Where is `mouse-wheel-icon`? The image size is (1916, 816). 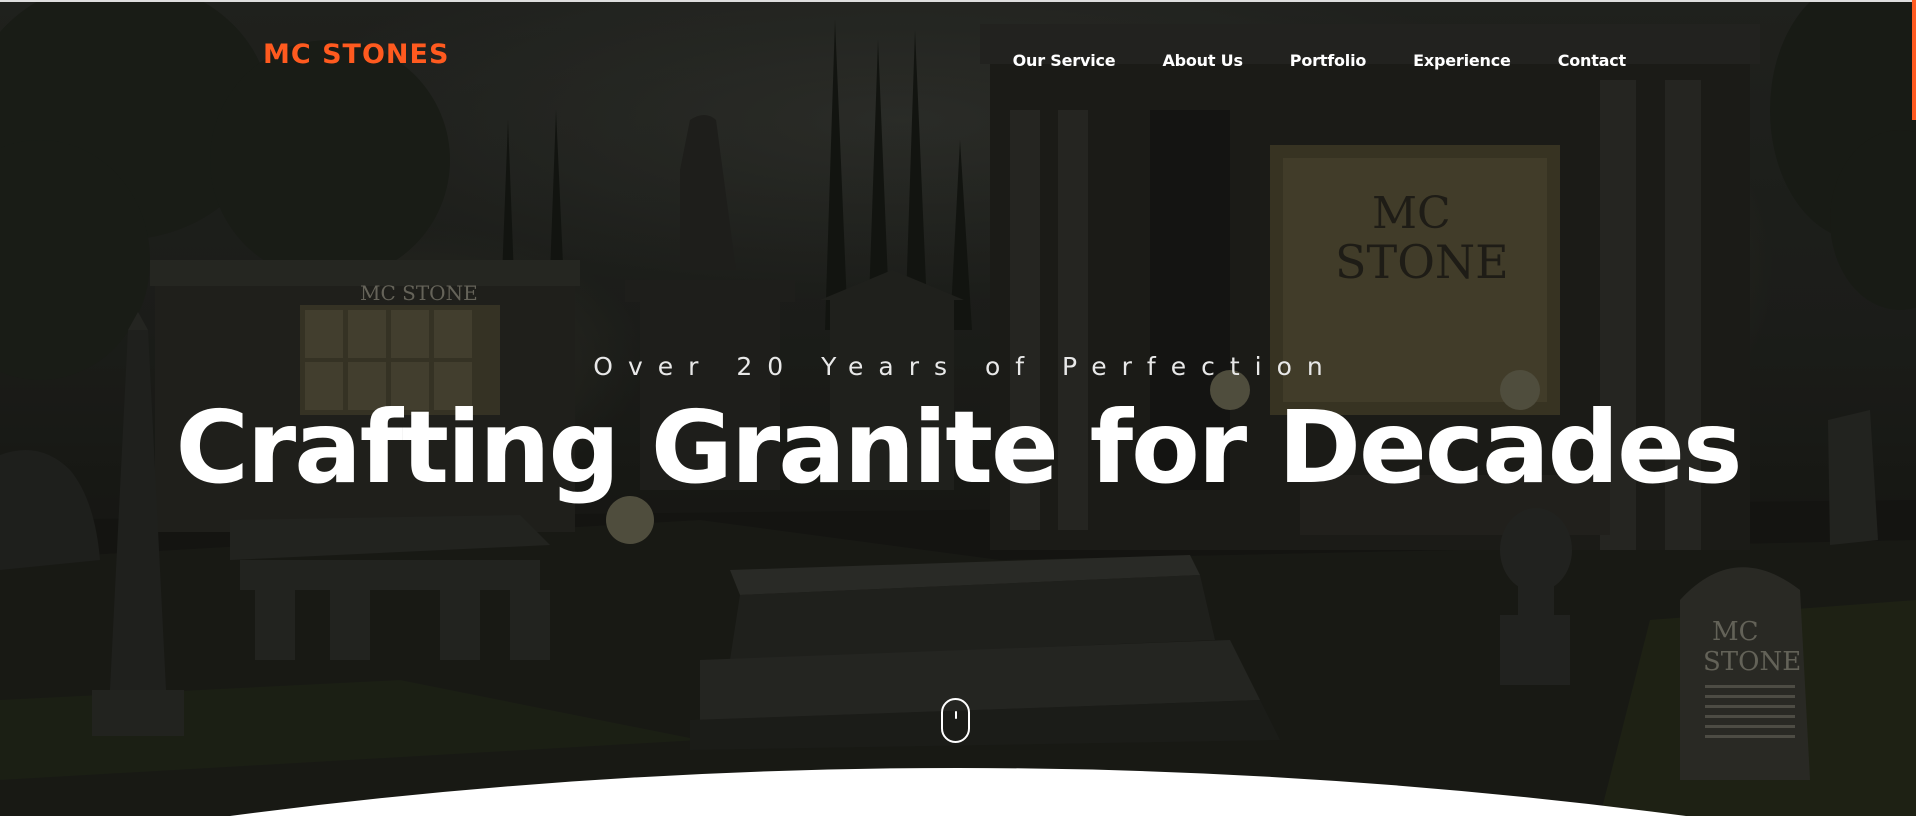 mouse-wheel-icon is located at coordinates (956, 715).